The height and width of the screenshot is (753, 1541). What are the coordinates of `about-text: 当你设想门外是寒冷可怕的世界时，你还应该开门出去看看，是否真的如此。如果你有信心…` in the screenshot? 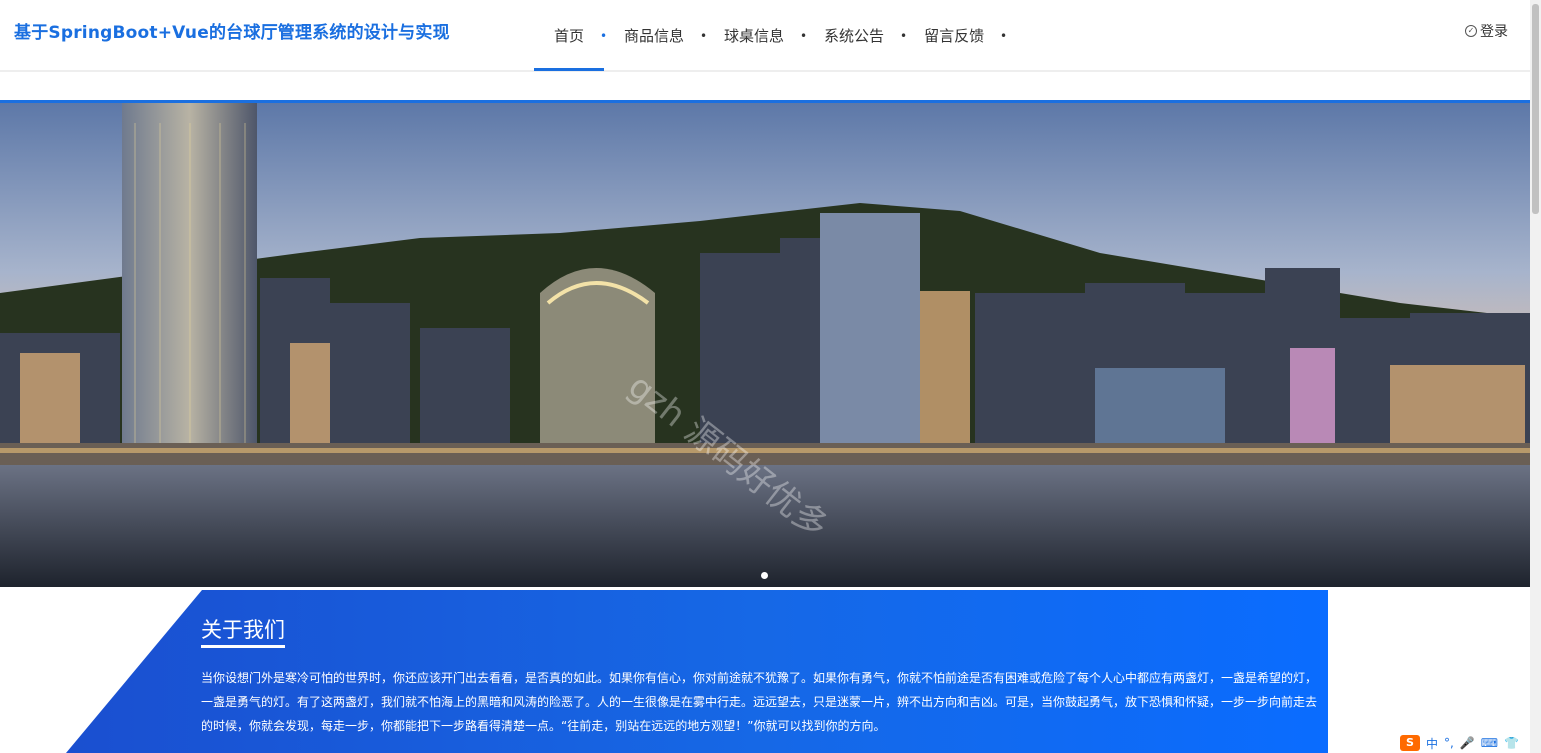 It's located at (759, 702).